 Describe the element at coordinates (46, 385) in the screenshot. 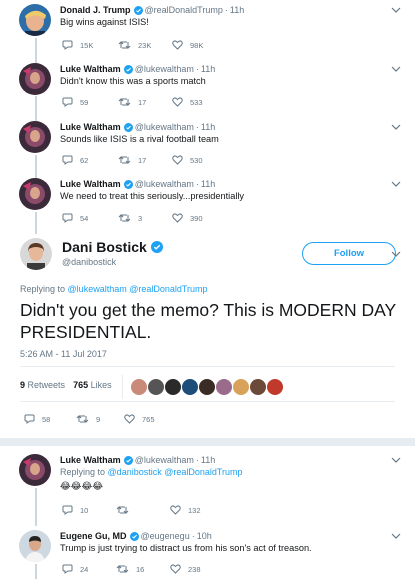

I see `retweet-stat-label: Retweets` at that location.